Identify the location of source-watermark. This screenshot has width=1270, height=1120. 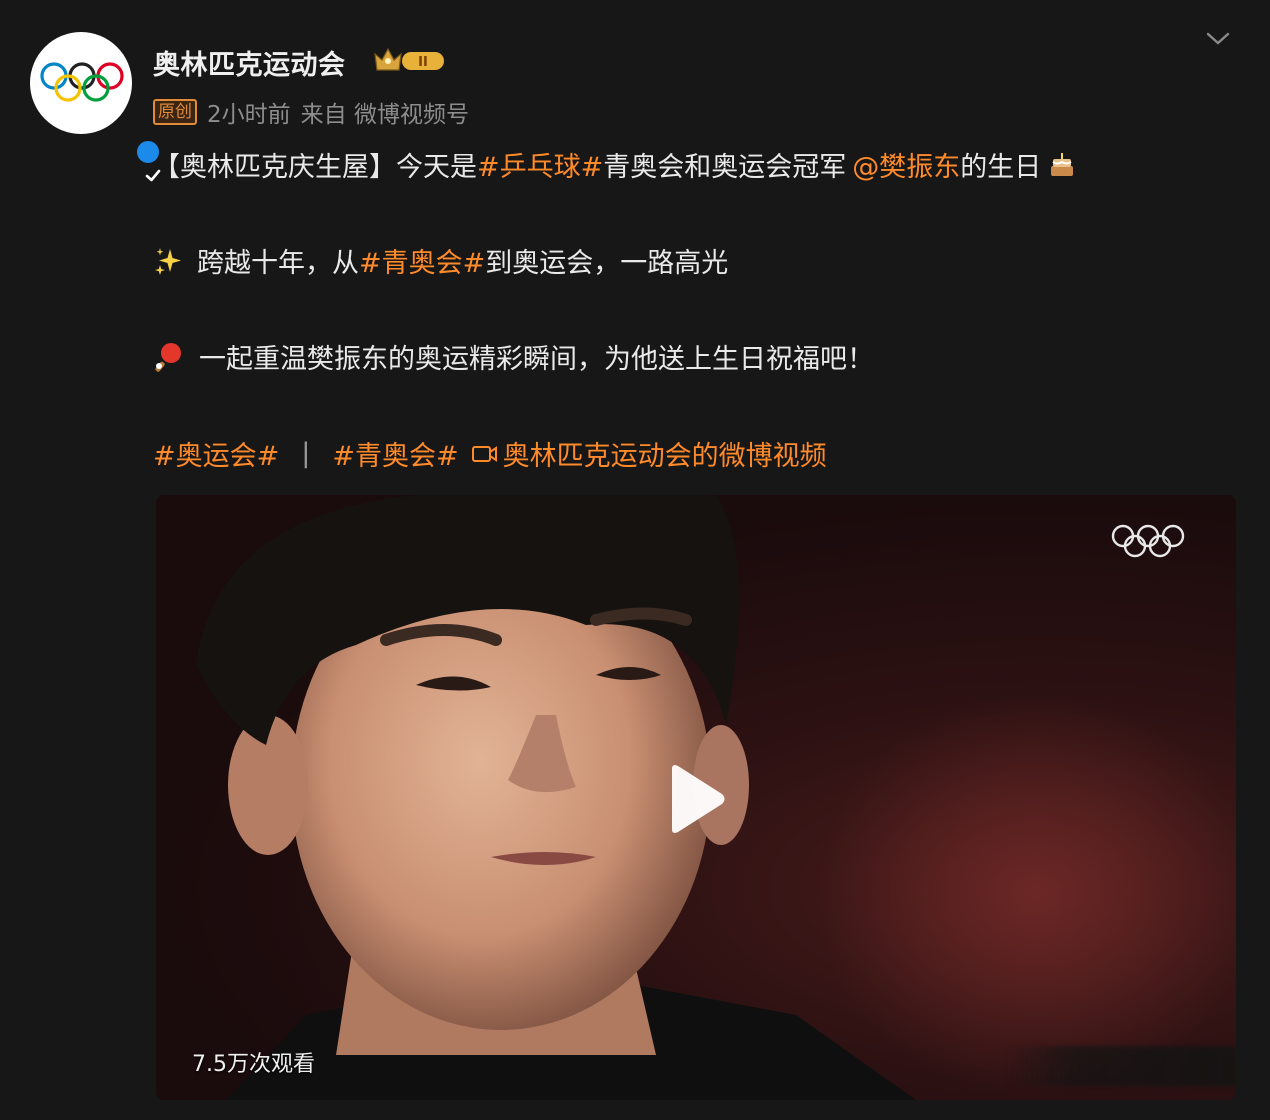
(1121, 1066).